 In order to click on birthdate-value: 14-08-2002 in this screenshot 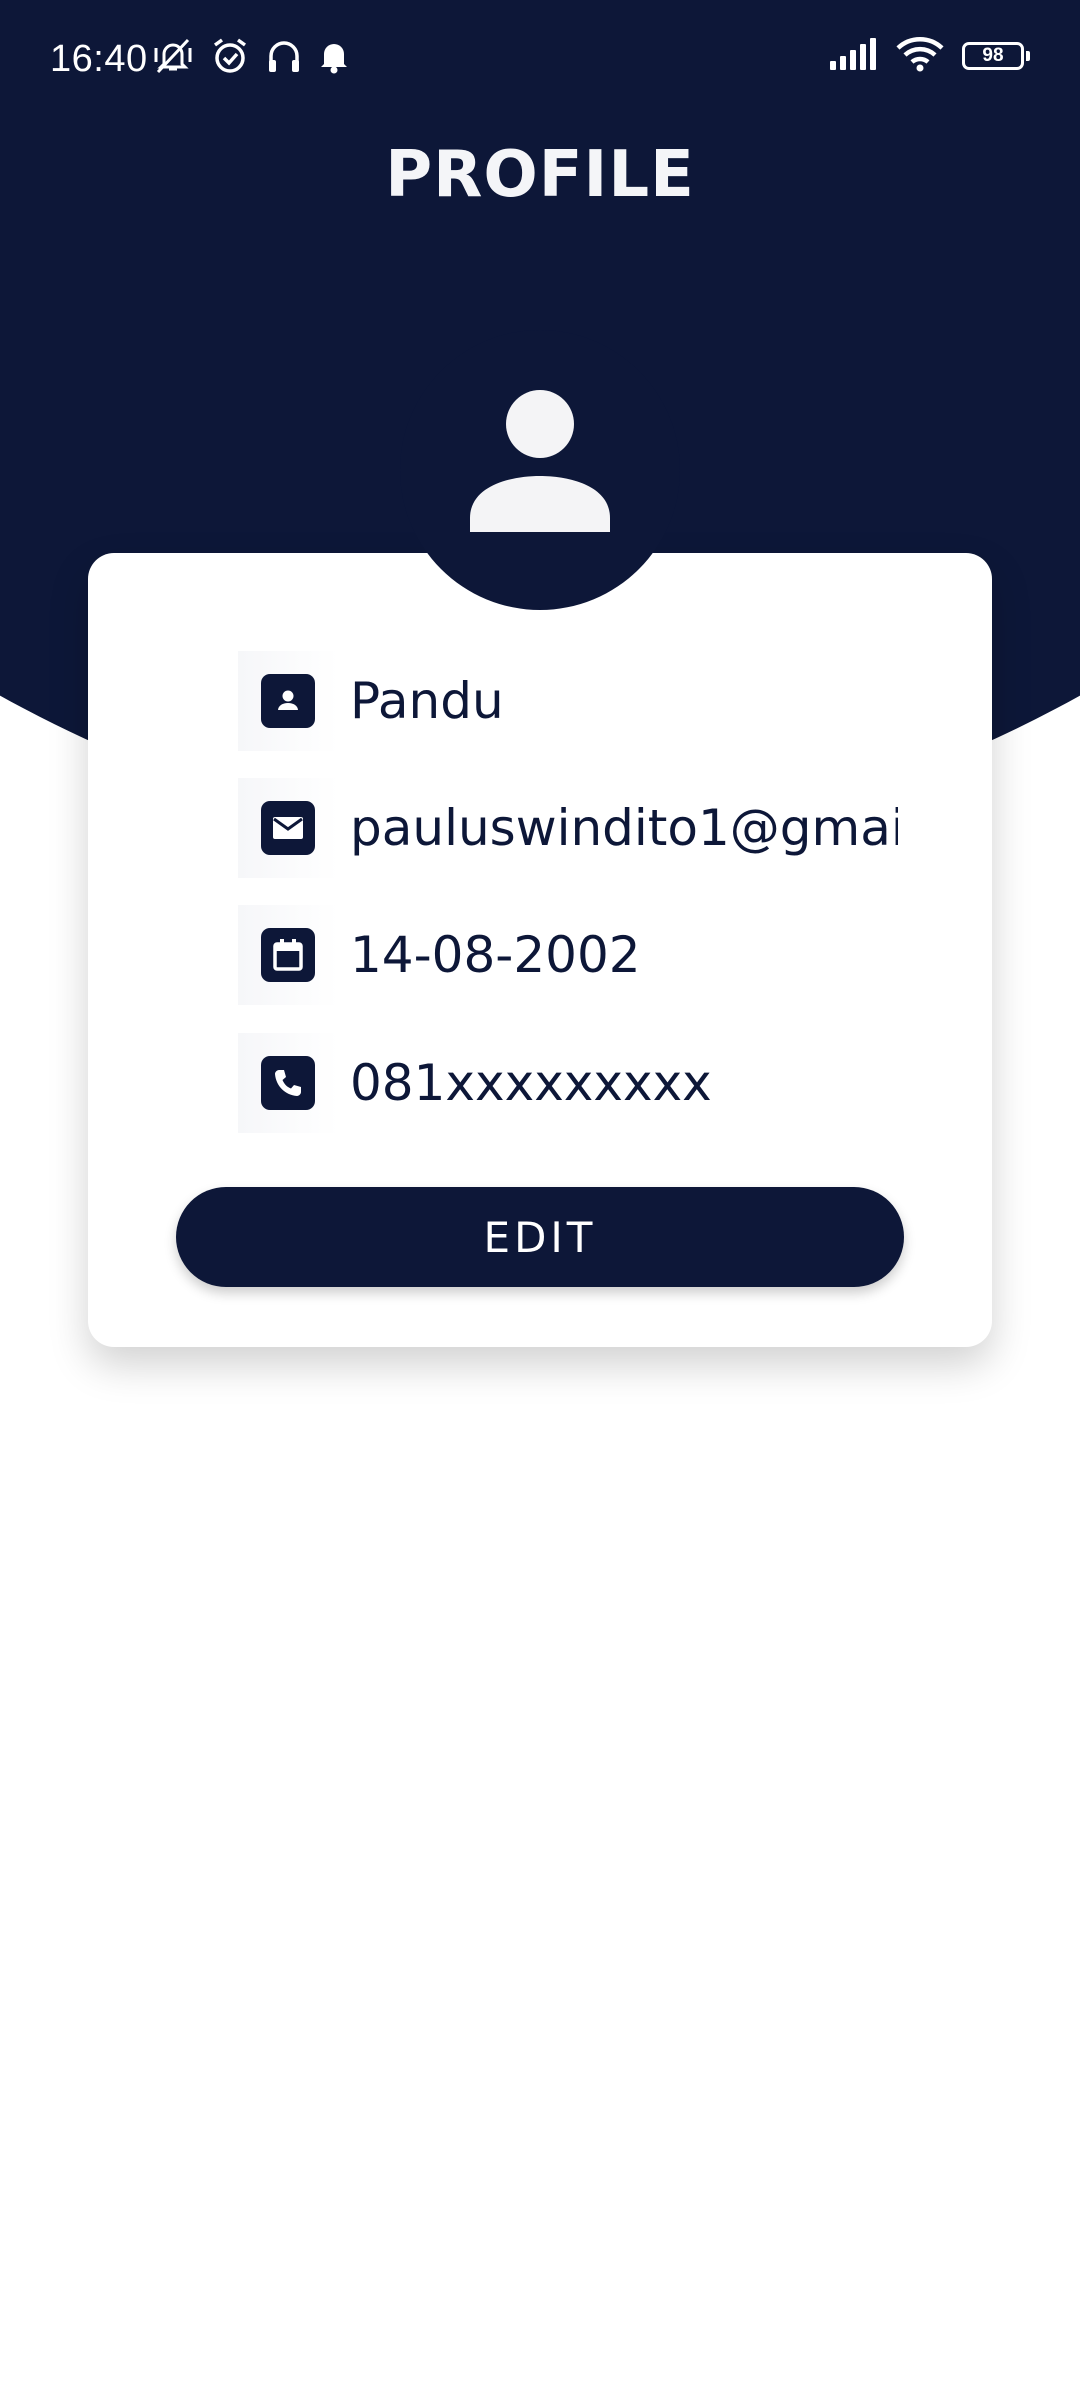, I will do `click(495, 955)`.